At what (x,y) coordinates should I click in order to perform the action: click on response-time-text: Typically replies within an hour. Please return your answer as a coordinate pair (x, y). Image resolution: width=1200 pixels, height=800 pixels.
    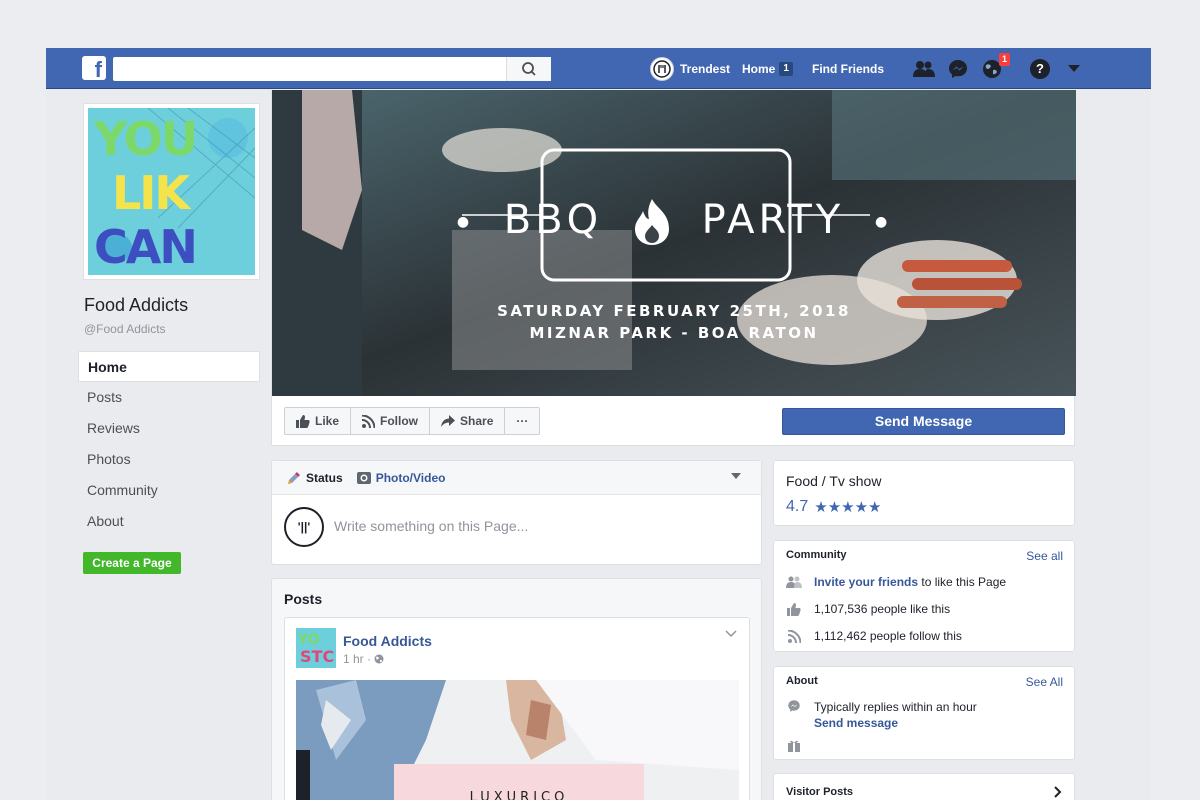
    Looking at the image, I should click on (895, 707).